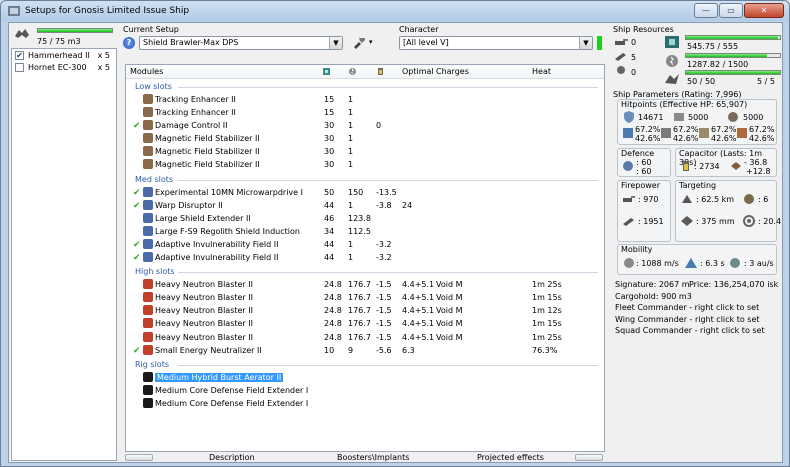 The image size is (790, 467). Describe the element at coordinates (365, 125) in the screenshot. I see `module-row: ✔ Damage Control II 30 1 0` at that location.